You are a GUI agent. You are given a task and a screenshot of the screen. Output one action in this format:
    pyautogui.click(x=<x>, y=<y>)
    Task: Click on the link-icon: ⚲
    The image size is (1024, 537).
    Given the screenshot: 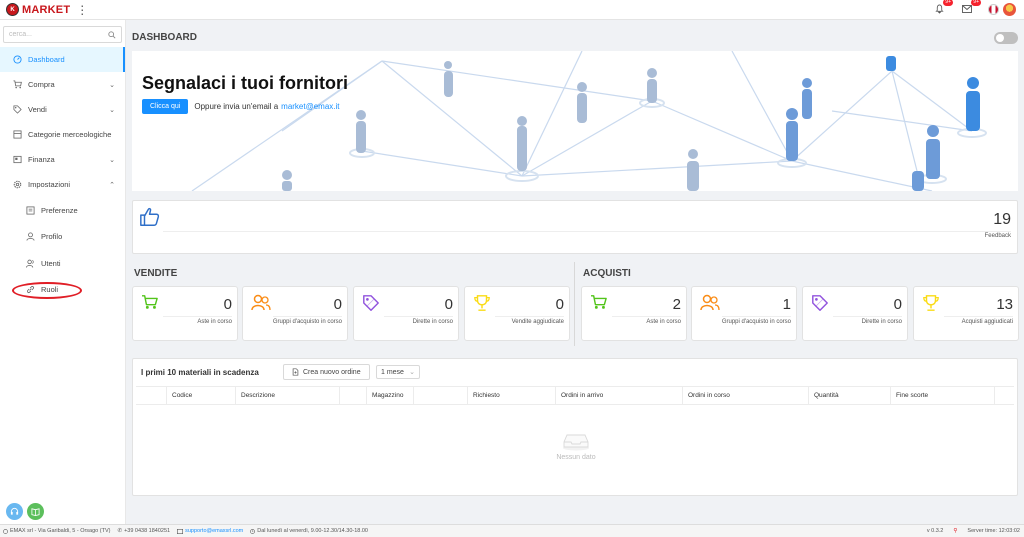 What is the action you would take?
    pyautogui.click(x=955, y=531)
    